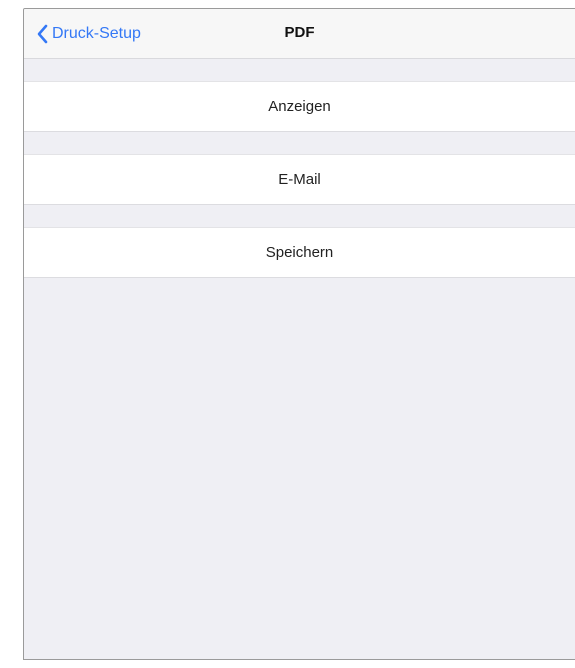 The width and height of the screenshot is (575, 668). I want to click on navigation-bar: Druck-Setup PDF, so click(299, 34).